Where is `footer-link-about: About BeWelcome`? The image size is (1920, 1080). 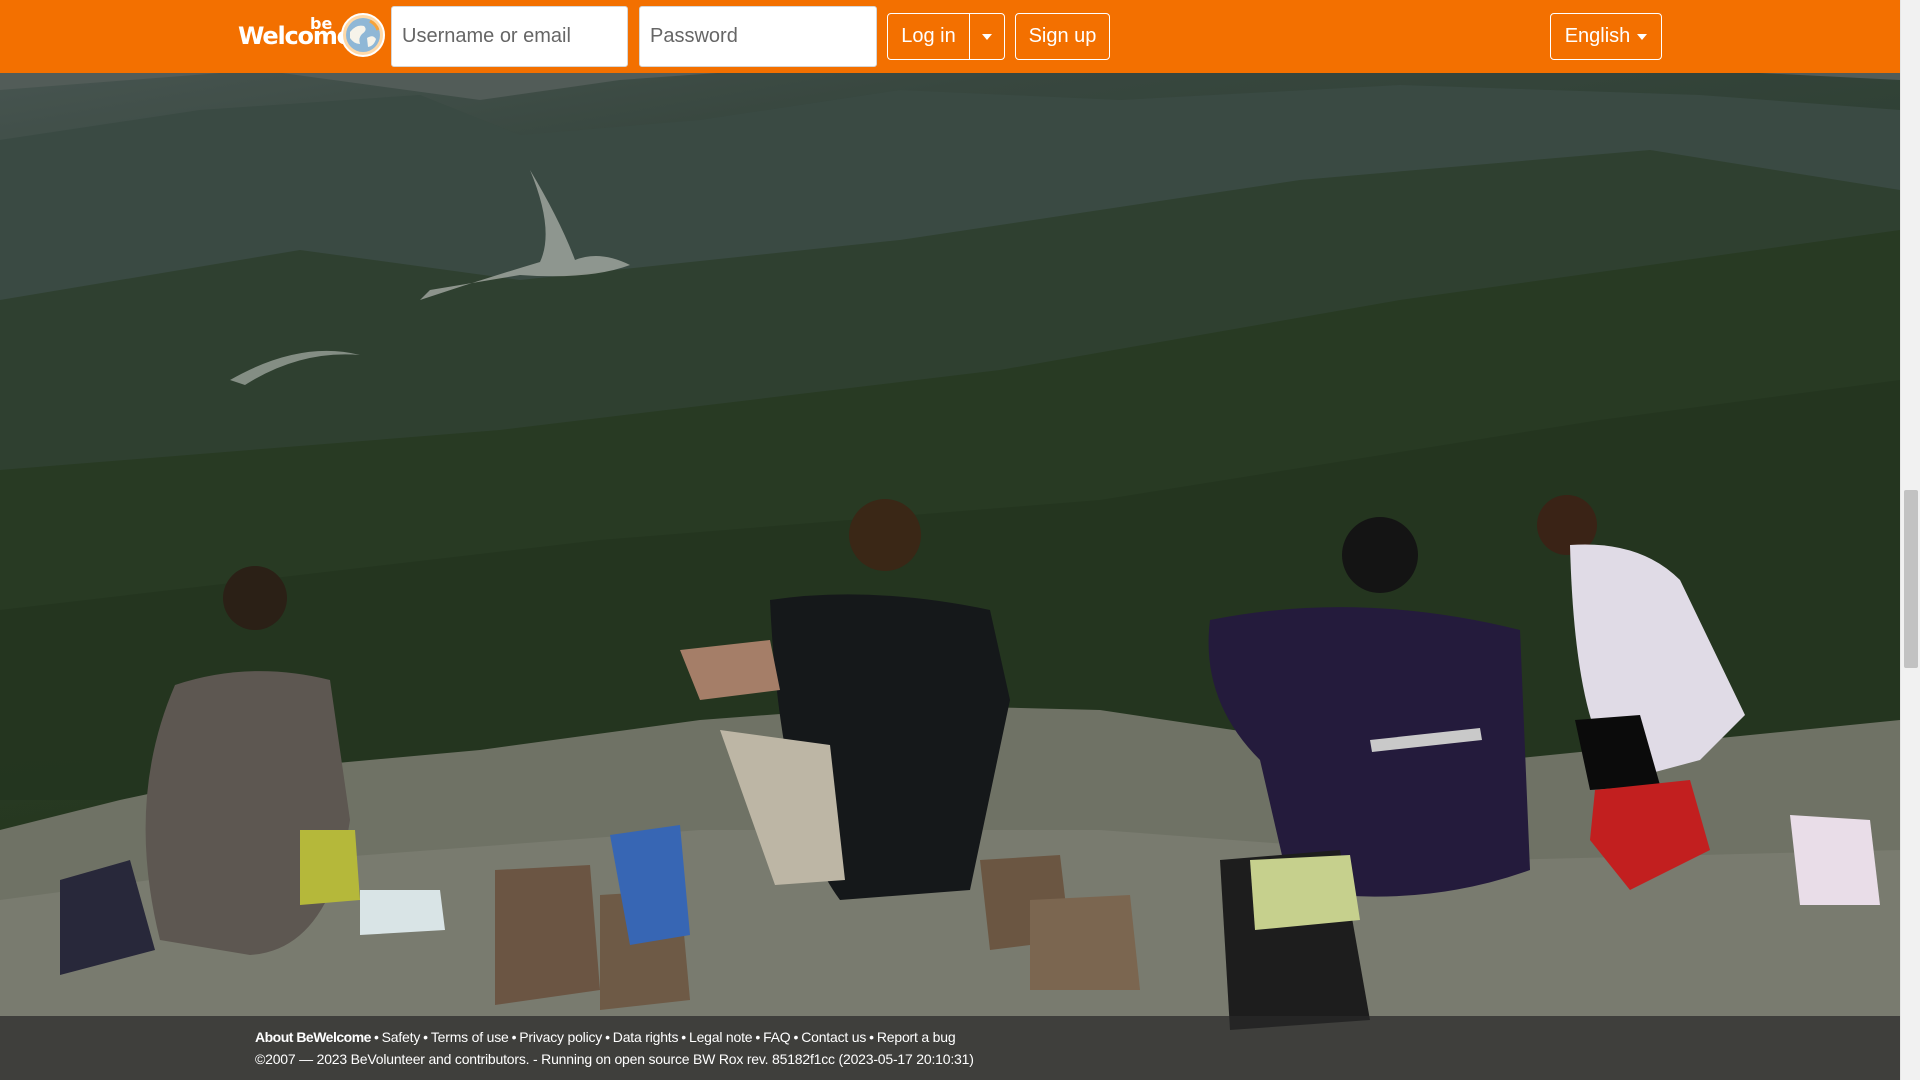 footer-link-about: About BeWelcome is located at coordinates (313, 1037).